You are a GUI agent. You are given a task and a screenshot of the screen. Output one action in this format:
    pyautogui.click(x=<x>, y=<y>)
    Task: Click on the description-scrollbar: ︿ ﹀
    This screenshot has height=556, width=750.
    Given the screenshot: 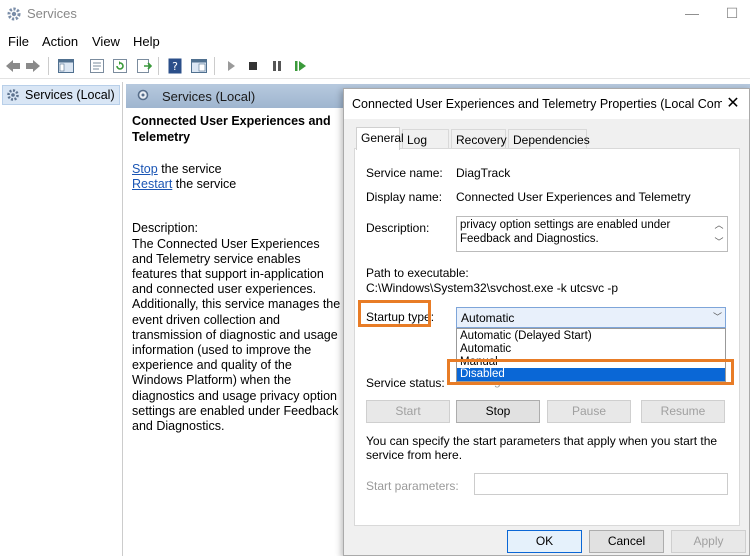 What is the action you would take?
    pyautogui.click(x=719, y=234)
    